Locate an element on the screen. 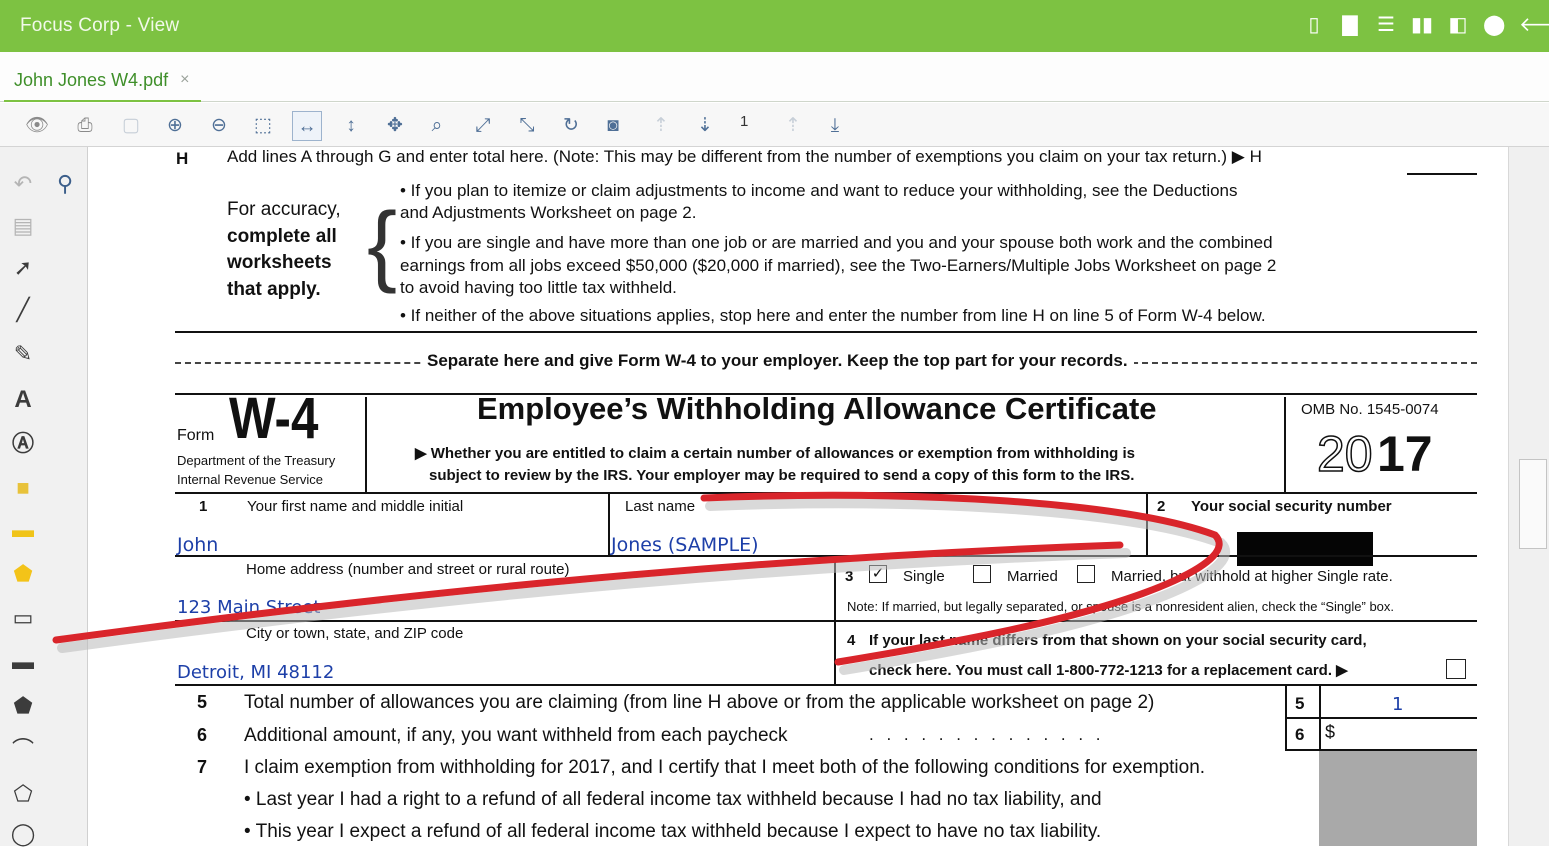 The height and width of the screenshot is (849, 1549). shape-fill-icon: ⬟ is located at coordinates (23, 574).